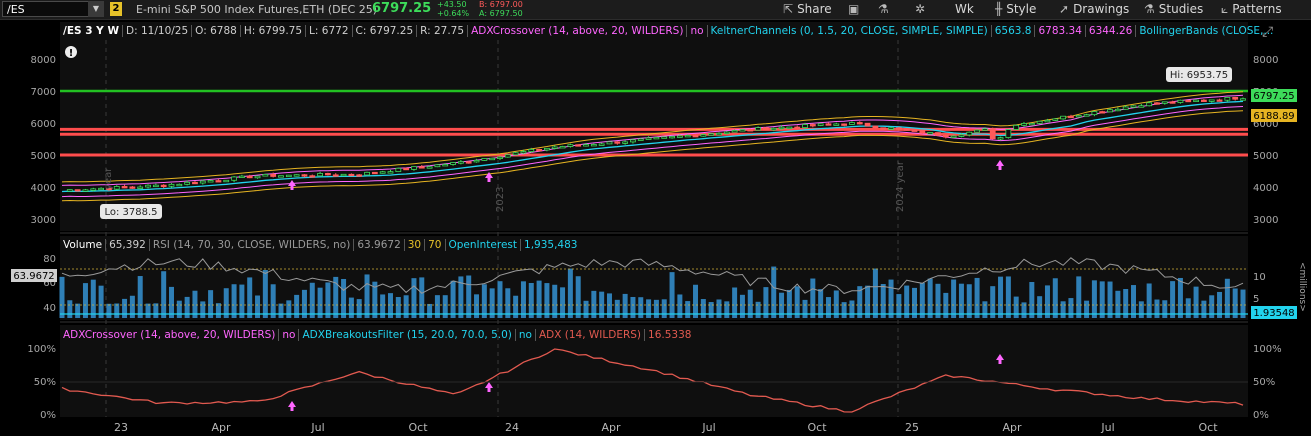 The height and width of the screenshot is (436, 1311). What do you see at coordinates (1208, 427) in the screenshot?
I see `x-tick: Oct` at bounding box center [1208, 427].